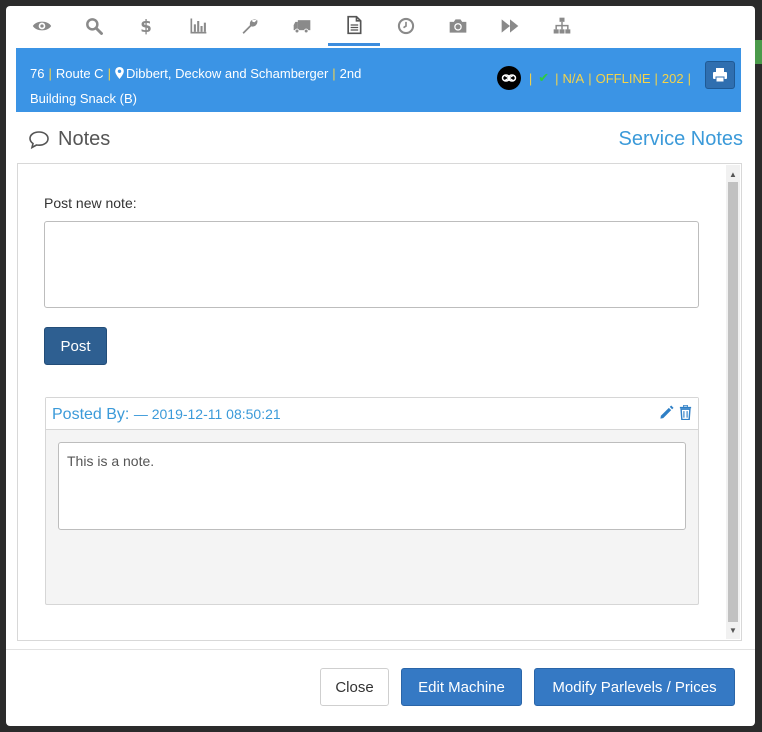  Describe the element at coordinates (685, 414) in the screenshot. I see `trash-icon` at that location.